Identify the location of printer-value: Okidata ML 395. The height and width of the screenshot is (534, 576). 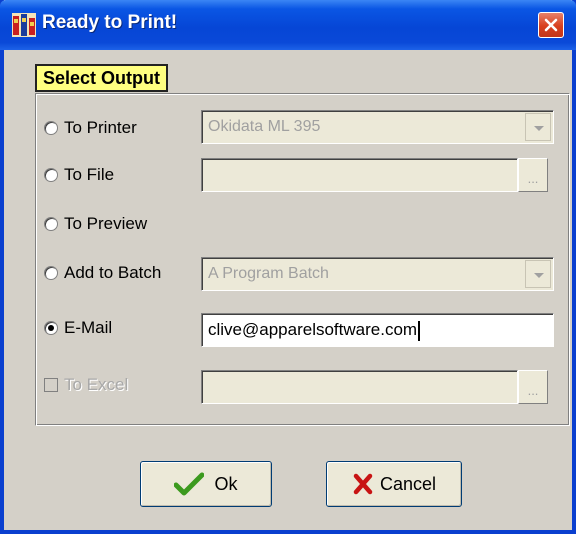
(264, 126).